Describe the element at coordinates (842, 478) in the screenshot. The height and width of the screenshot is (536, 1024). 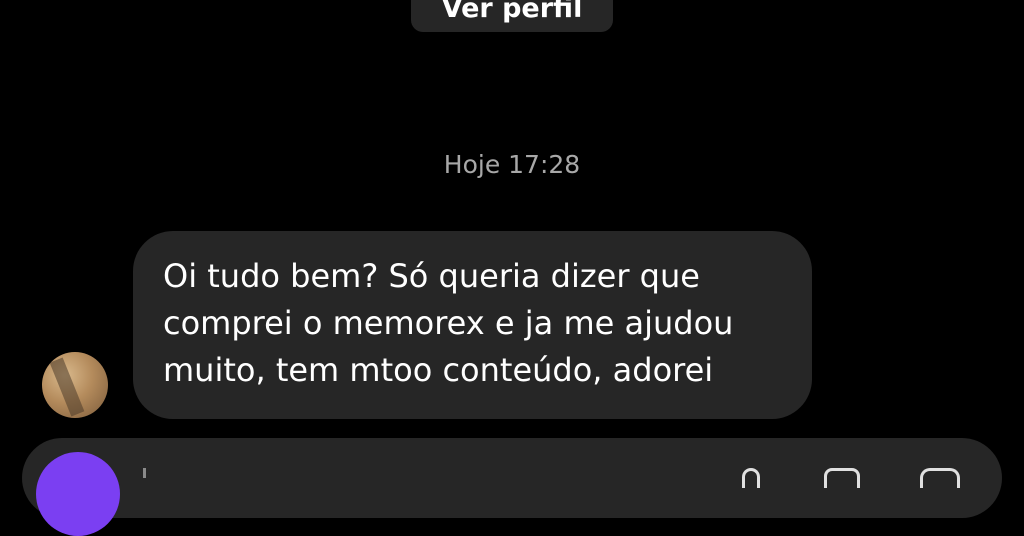
I see `gallery-icon` at that location.